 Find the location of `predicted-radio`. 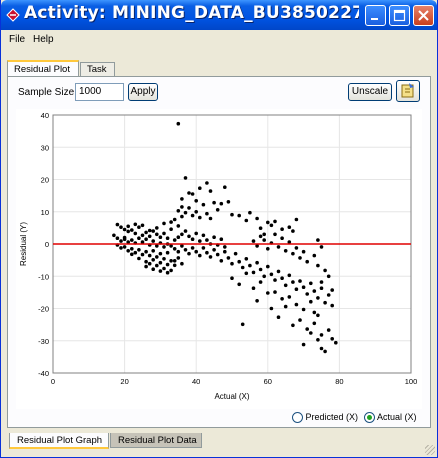

predicted-radio is located at coordinates (297, 418).